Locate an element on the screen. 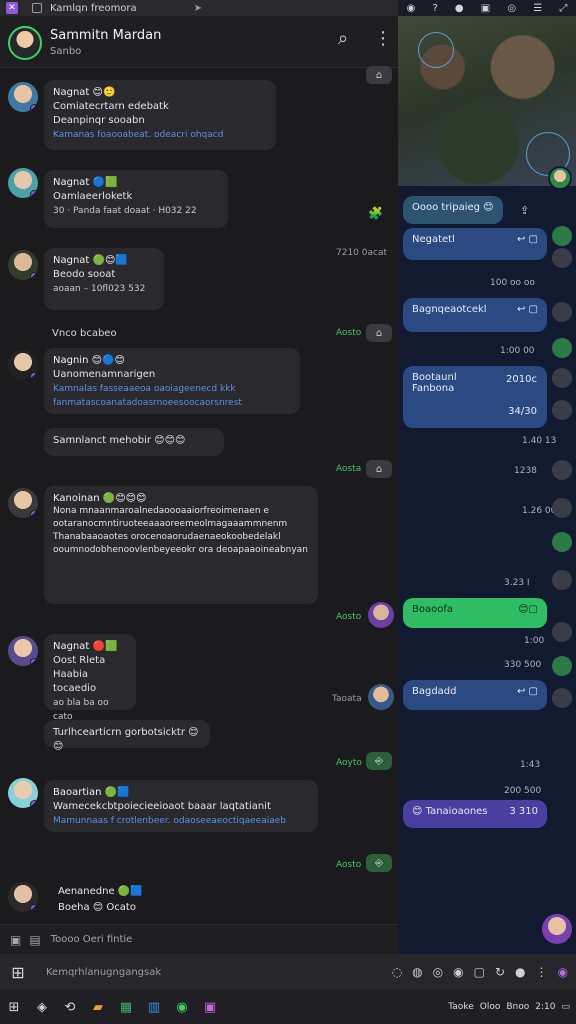  message-bubble: Bagdadd ↩ ▢ is located at coordinates (475, 695).